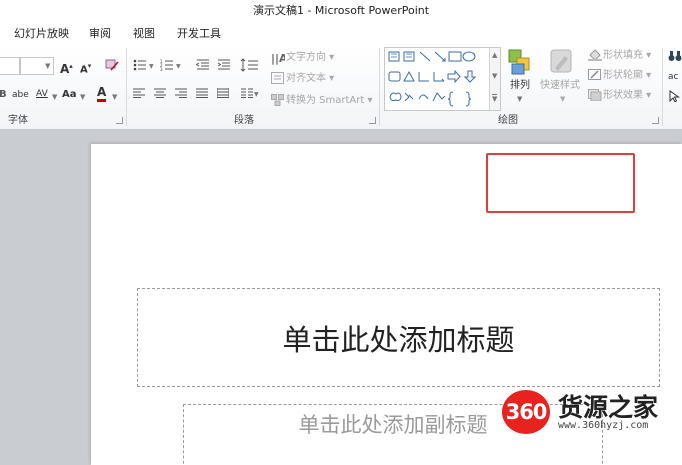  Describe the element at coordinates (244, 120) in the screenshot. I see `paragraph-group-label: 段落` at that location.